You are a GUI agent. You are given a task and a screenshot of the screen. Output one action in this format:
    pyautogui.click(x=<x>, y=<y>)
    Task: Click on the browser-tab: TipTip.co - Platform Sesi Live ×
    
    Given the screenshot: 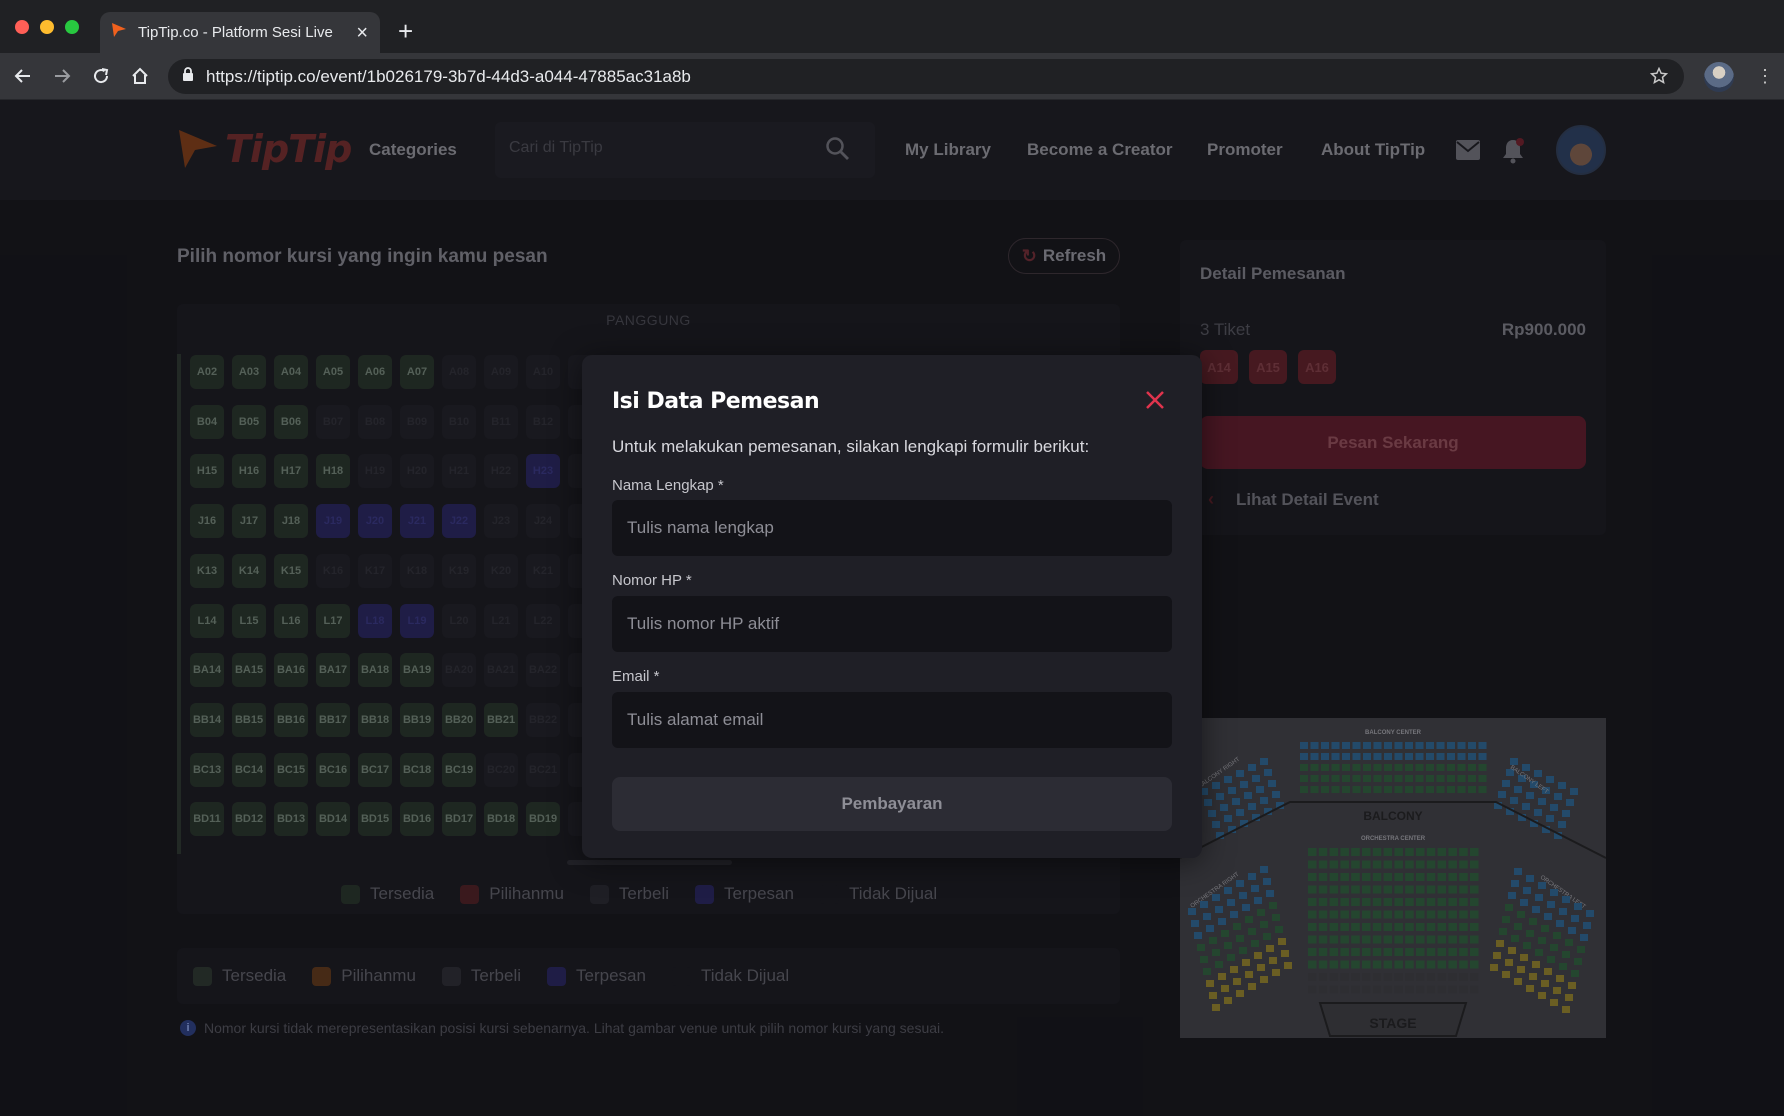 What is the action you would take?
    pyautogui.click(x=240, y=32)
    